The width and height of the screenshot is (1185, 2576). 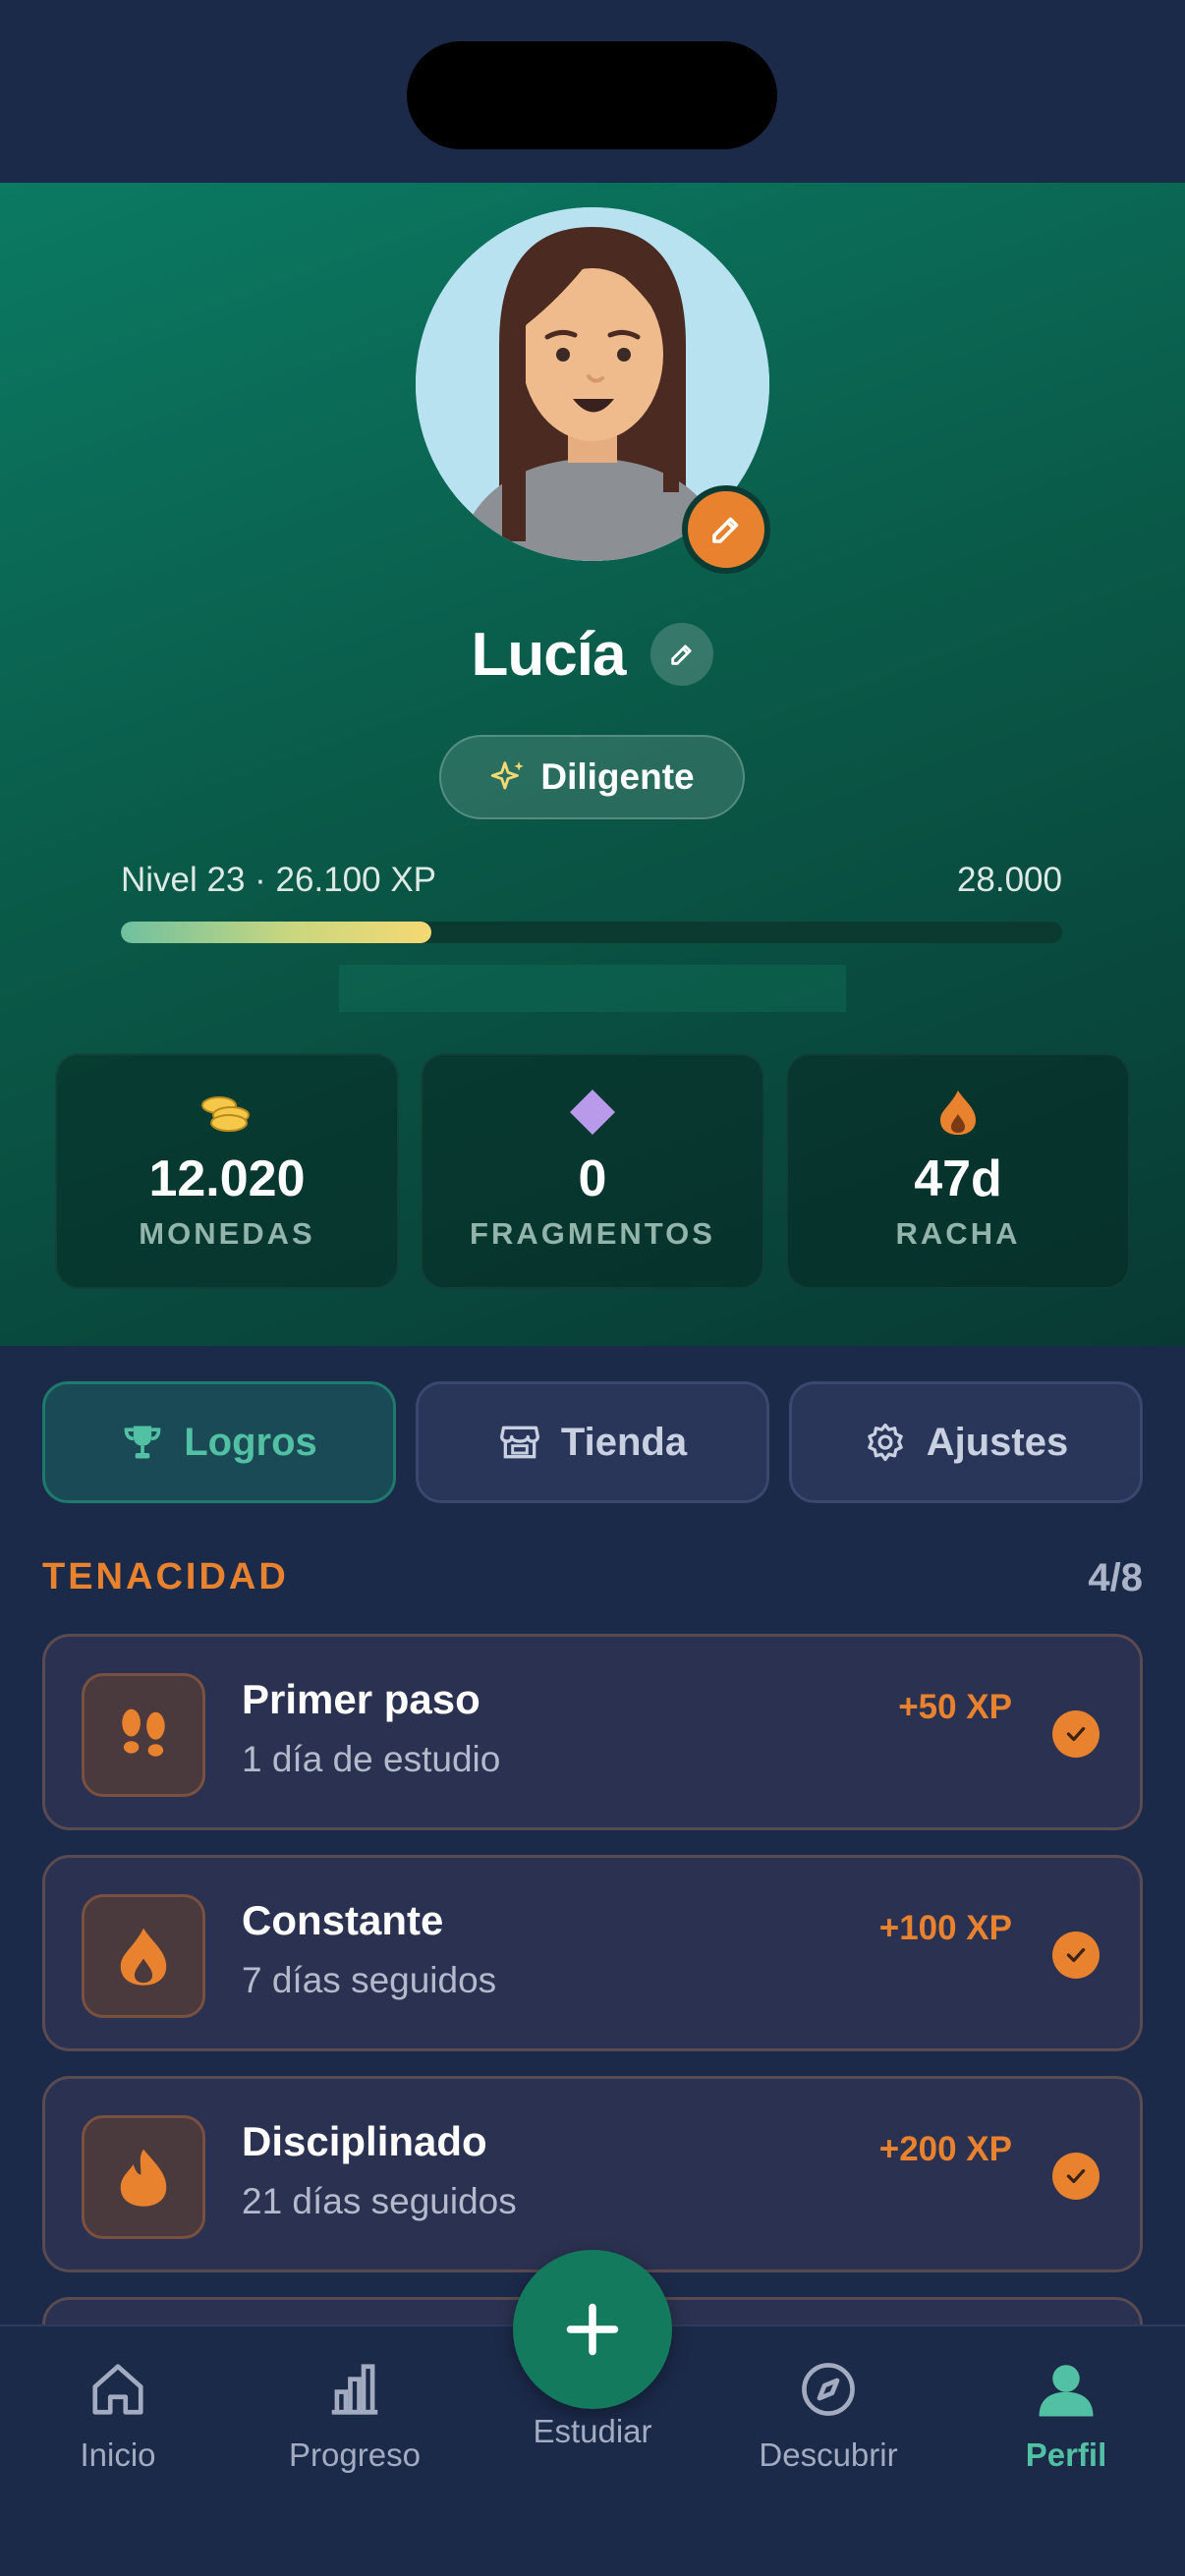 I want to click on title-label: Diligente, so click(x=618, y=776).